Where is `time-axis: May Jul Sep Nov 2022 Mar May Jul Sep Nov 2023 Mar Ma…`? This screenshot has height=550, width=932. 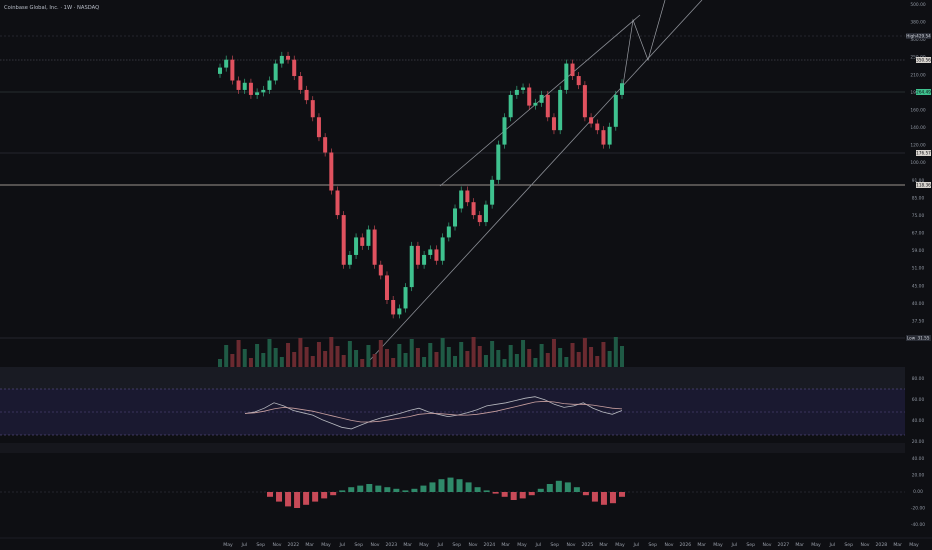
time-axis: May Jul Sep Nov 2022 Mar May Jul Sep Nov 2023 Mar Ma… is located at coordinates (571, 545).